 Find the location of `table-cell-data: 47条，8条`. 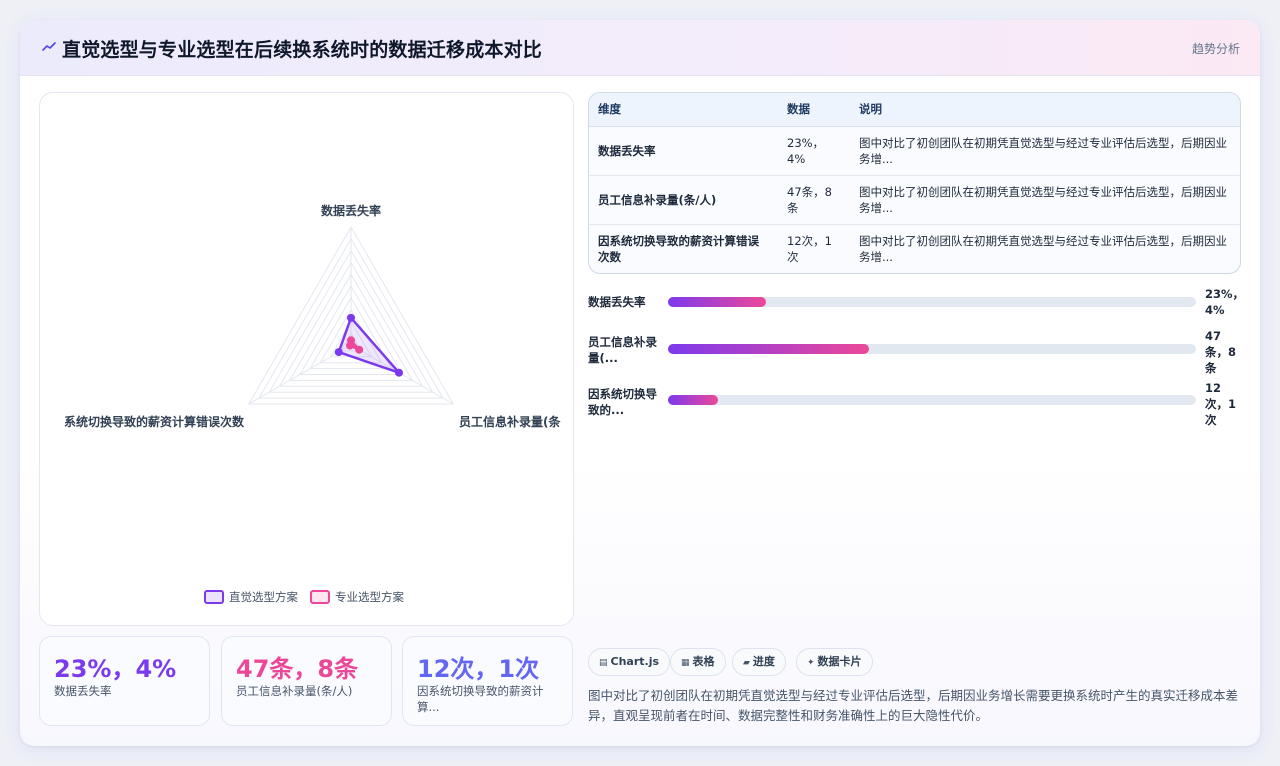

table-cell-data: 47条，8条 is located at coordinates (814, 200).